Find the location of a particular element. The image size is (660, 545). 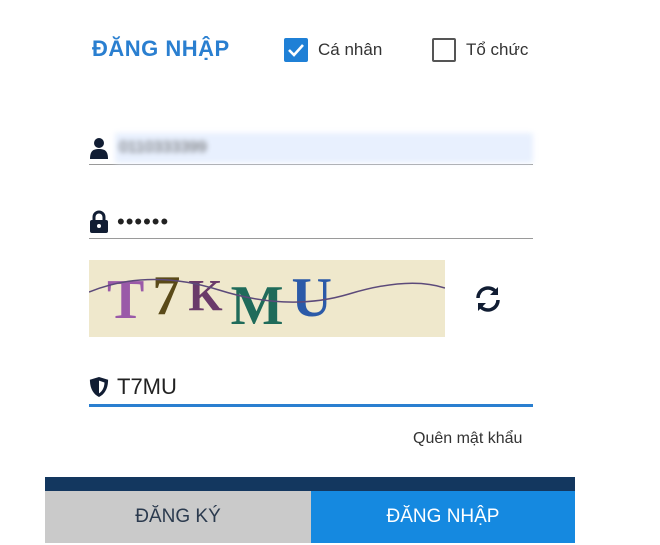

personal-checkbox is located at coordinates (296, 50).